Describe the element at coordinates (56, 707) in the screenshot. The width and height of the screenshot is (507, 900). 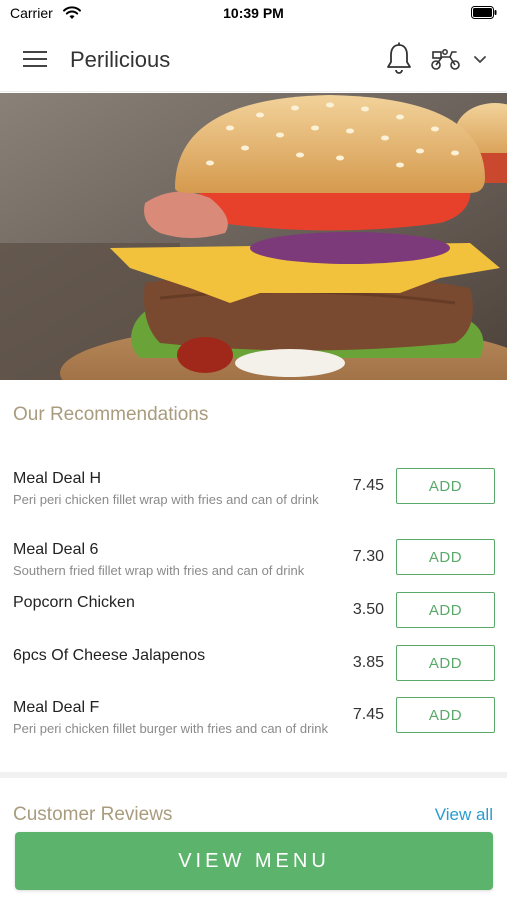
I see `item-name: Meal Deal F` at that location.